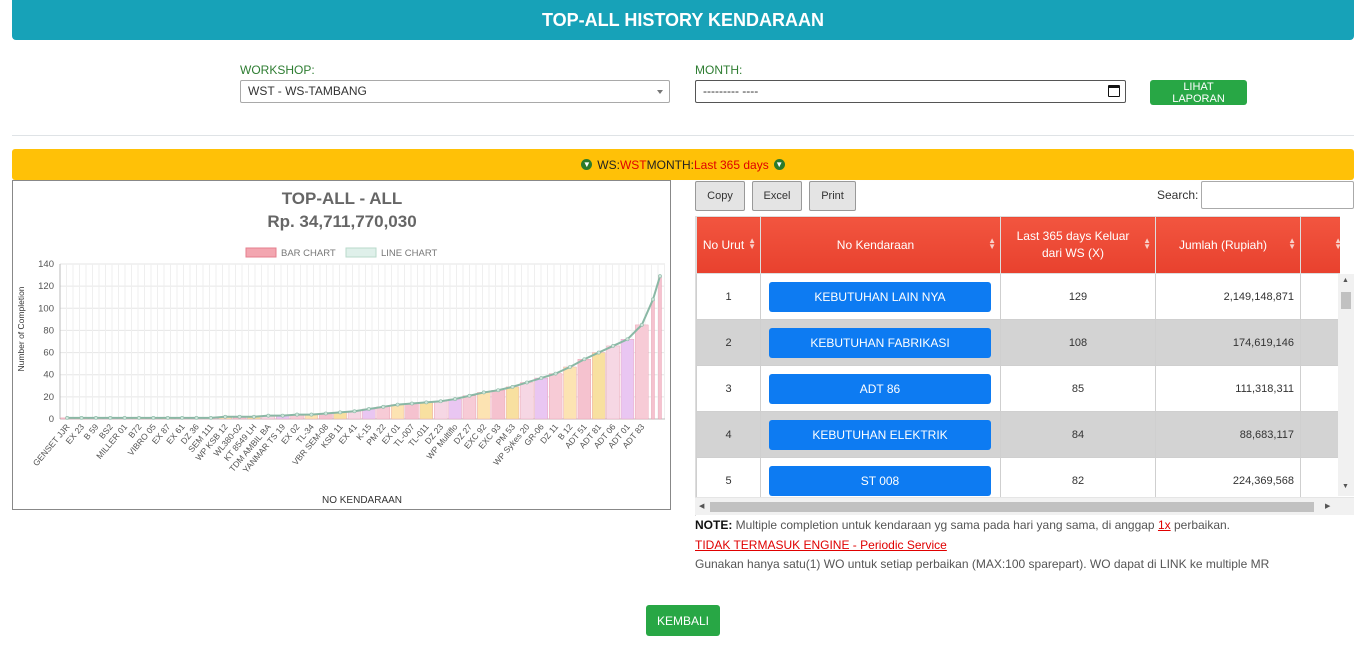 This screenshot has height=646, width=1366. I want to click on y-tick-label: 0, so click(51, 419).